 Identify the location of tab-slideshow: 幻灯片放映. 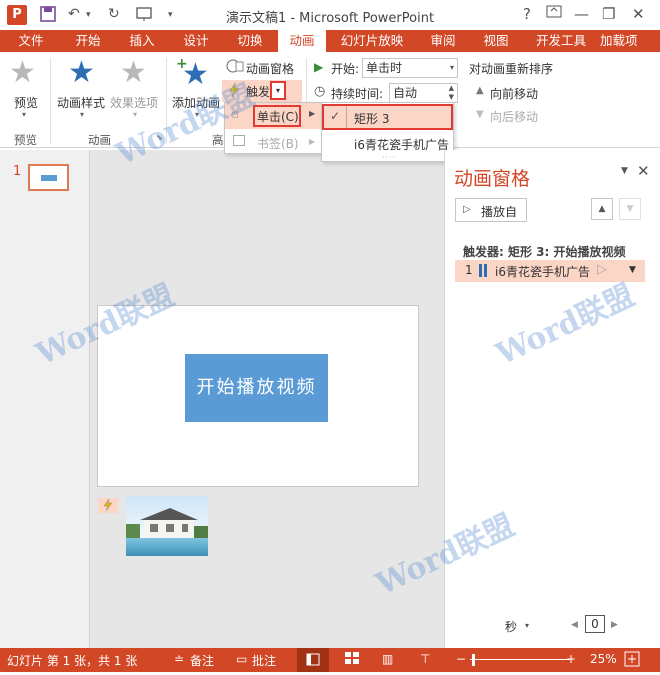
(372, 41).